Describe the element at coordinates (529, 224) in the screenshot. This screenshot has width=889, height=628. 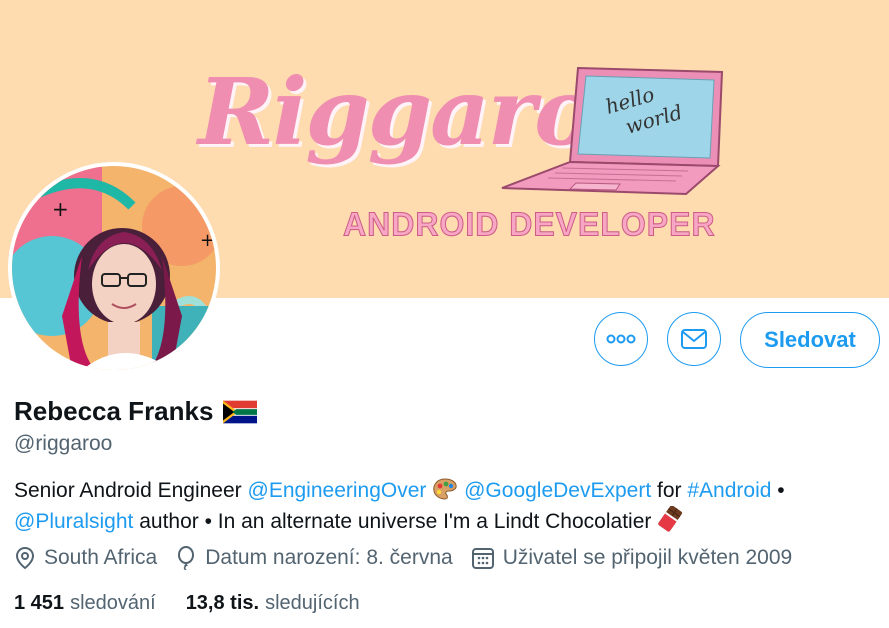
I see `banner-subtitle: ANDROID DEVELOPER` at that location.